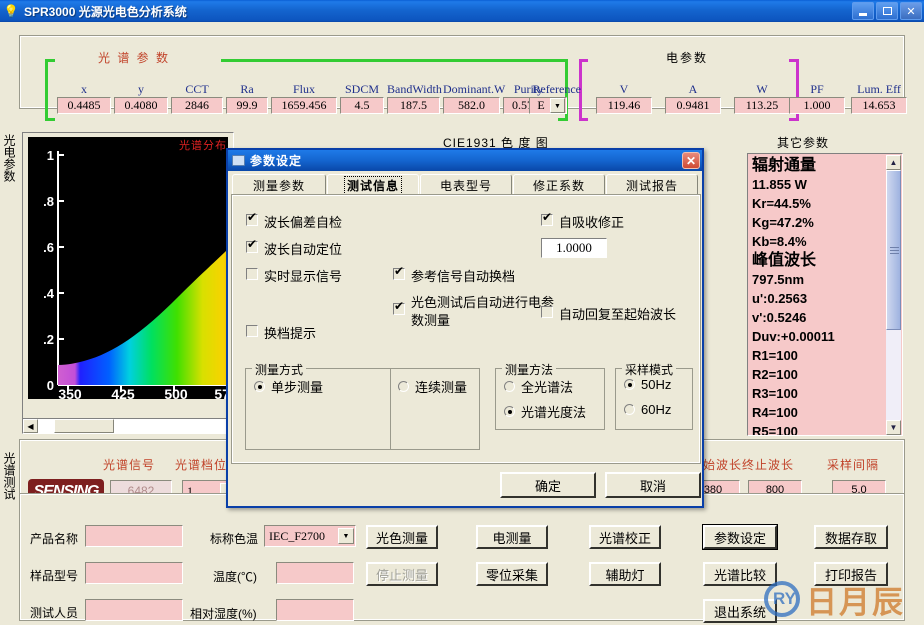 This screenshot has width=924, height=625. I want to click on dialog-close-button: ✕, so click(691, 160).